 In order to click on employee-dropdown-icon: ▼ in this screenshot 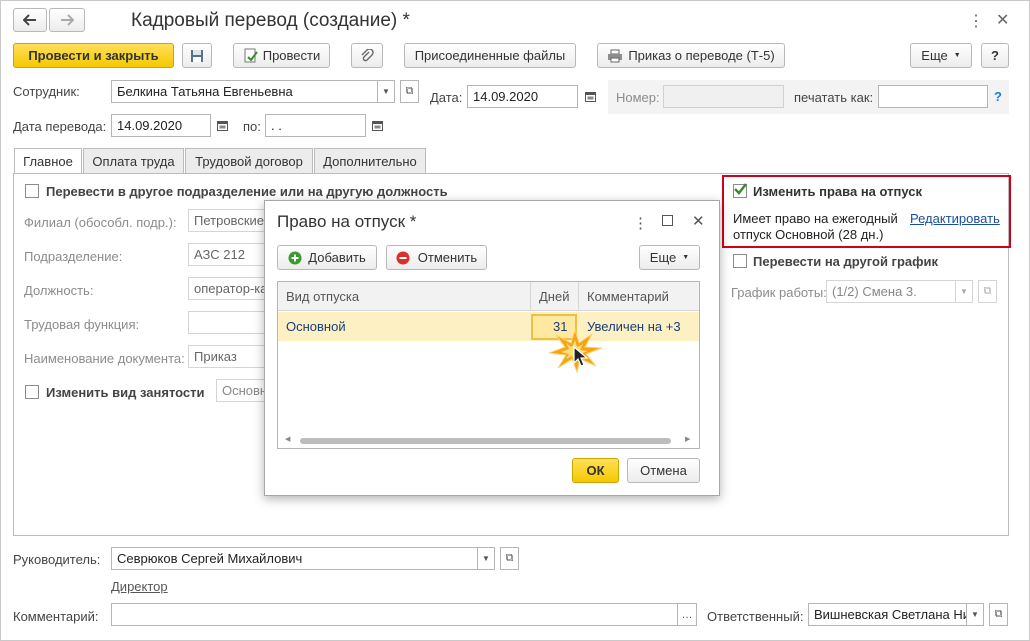, I will do `click(386, 91)`.